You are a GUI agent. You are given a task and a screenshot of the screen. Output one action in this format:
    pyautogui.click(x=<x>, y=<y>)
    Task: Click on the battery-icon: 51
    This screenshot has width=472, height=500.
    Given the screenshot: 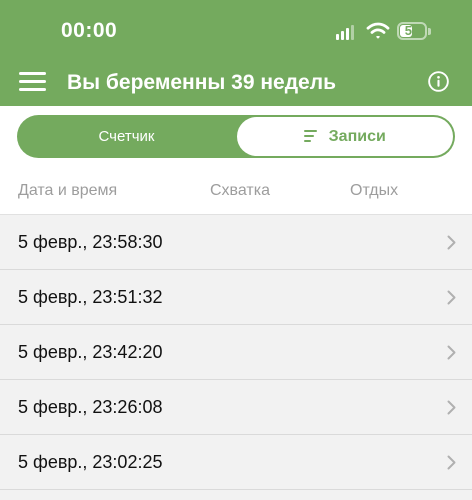 What is the action you would take?
    pyautogui.click(x=412, y=31)
    